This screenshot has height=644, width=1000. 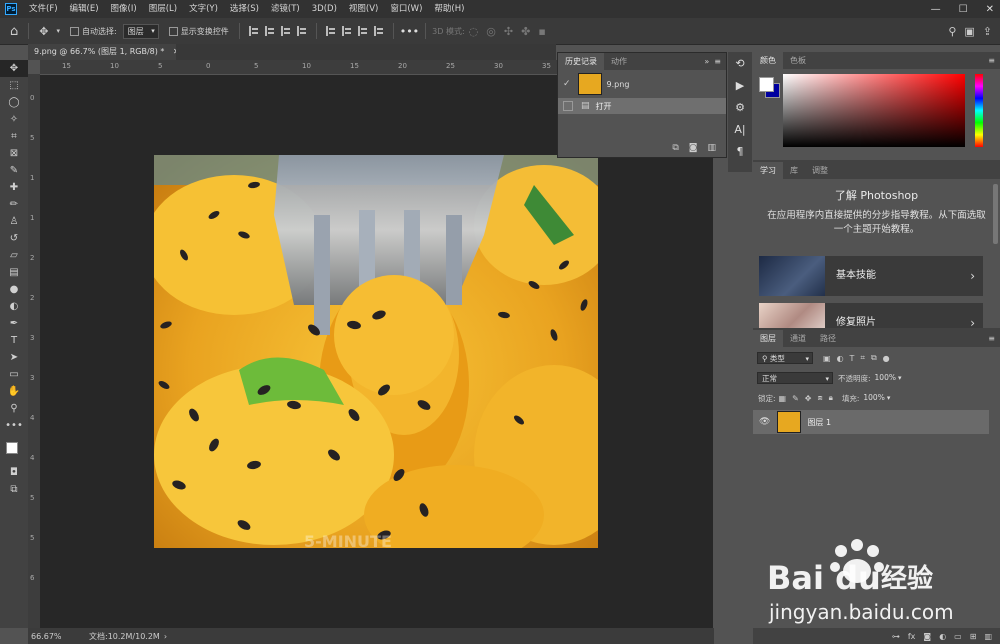 I want to click on smart-object-filter-icon: ⧉, so click(x=874, y=358).